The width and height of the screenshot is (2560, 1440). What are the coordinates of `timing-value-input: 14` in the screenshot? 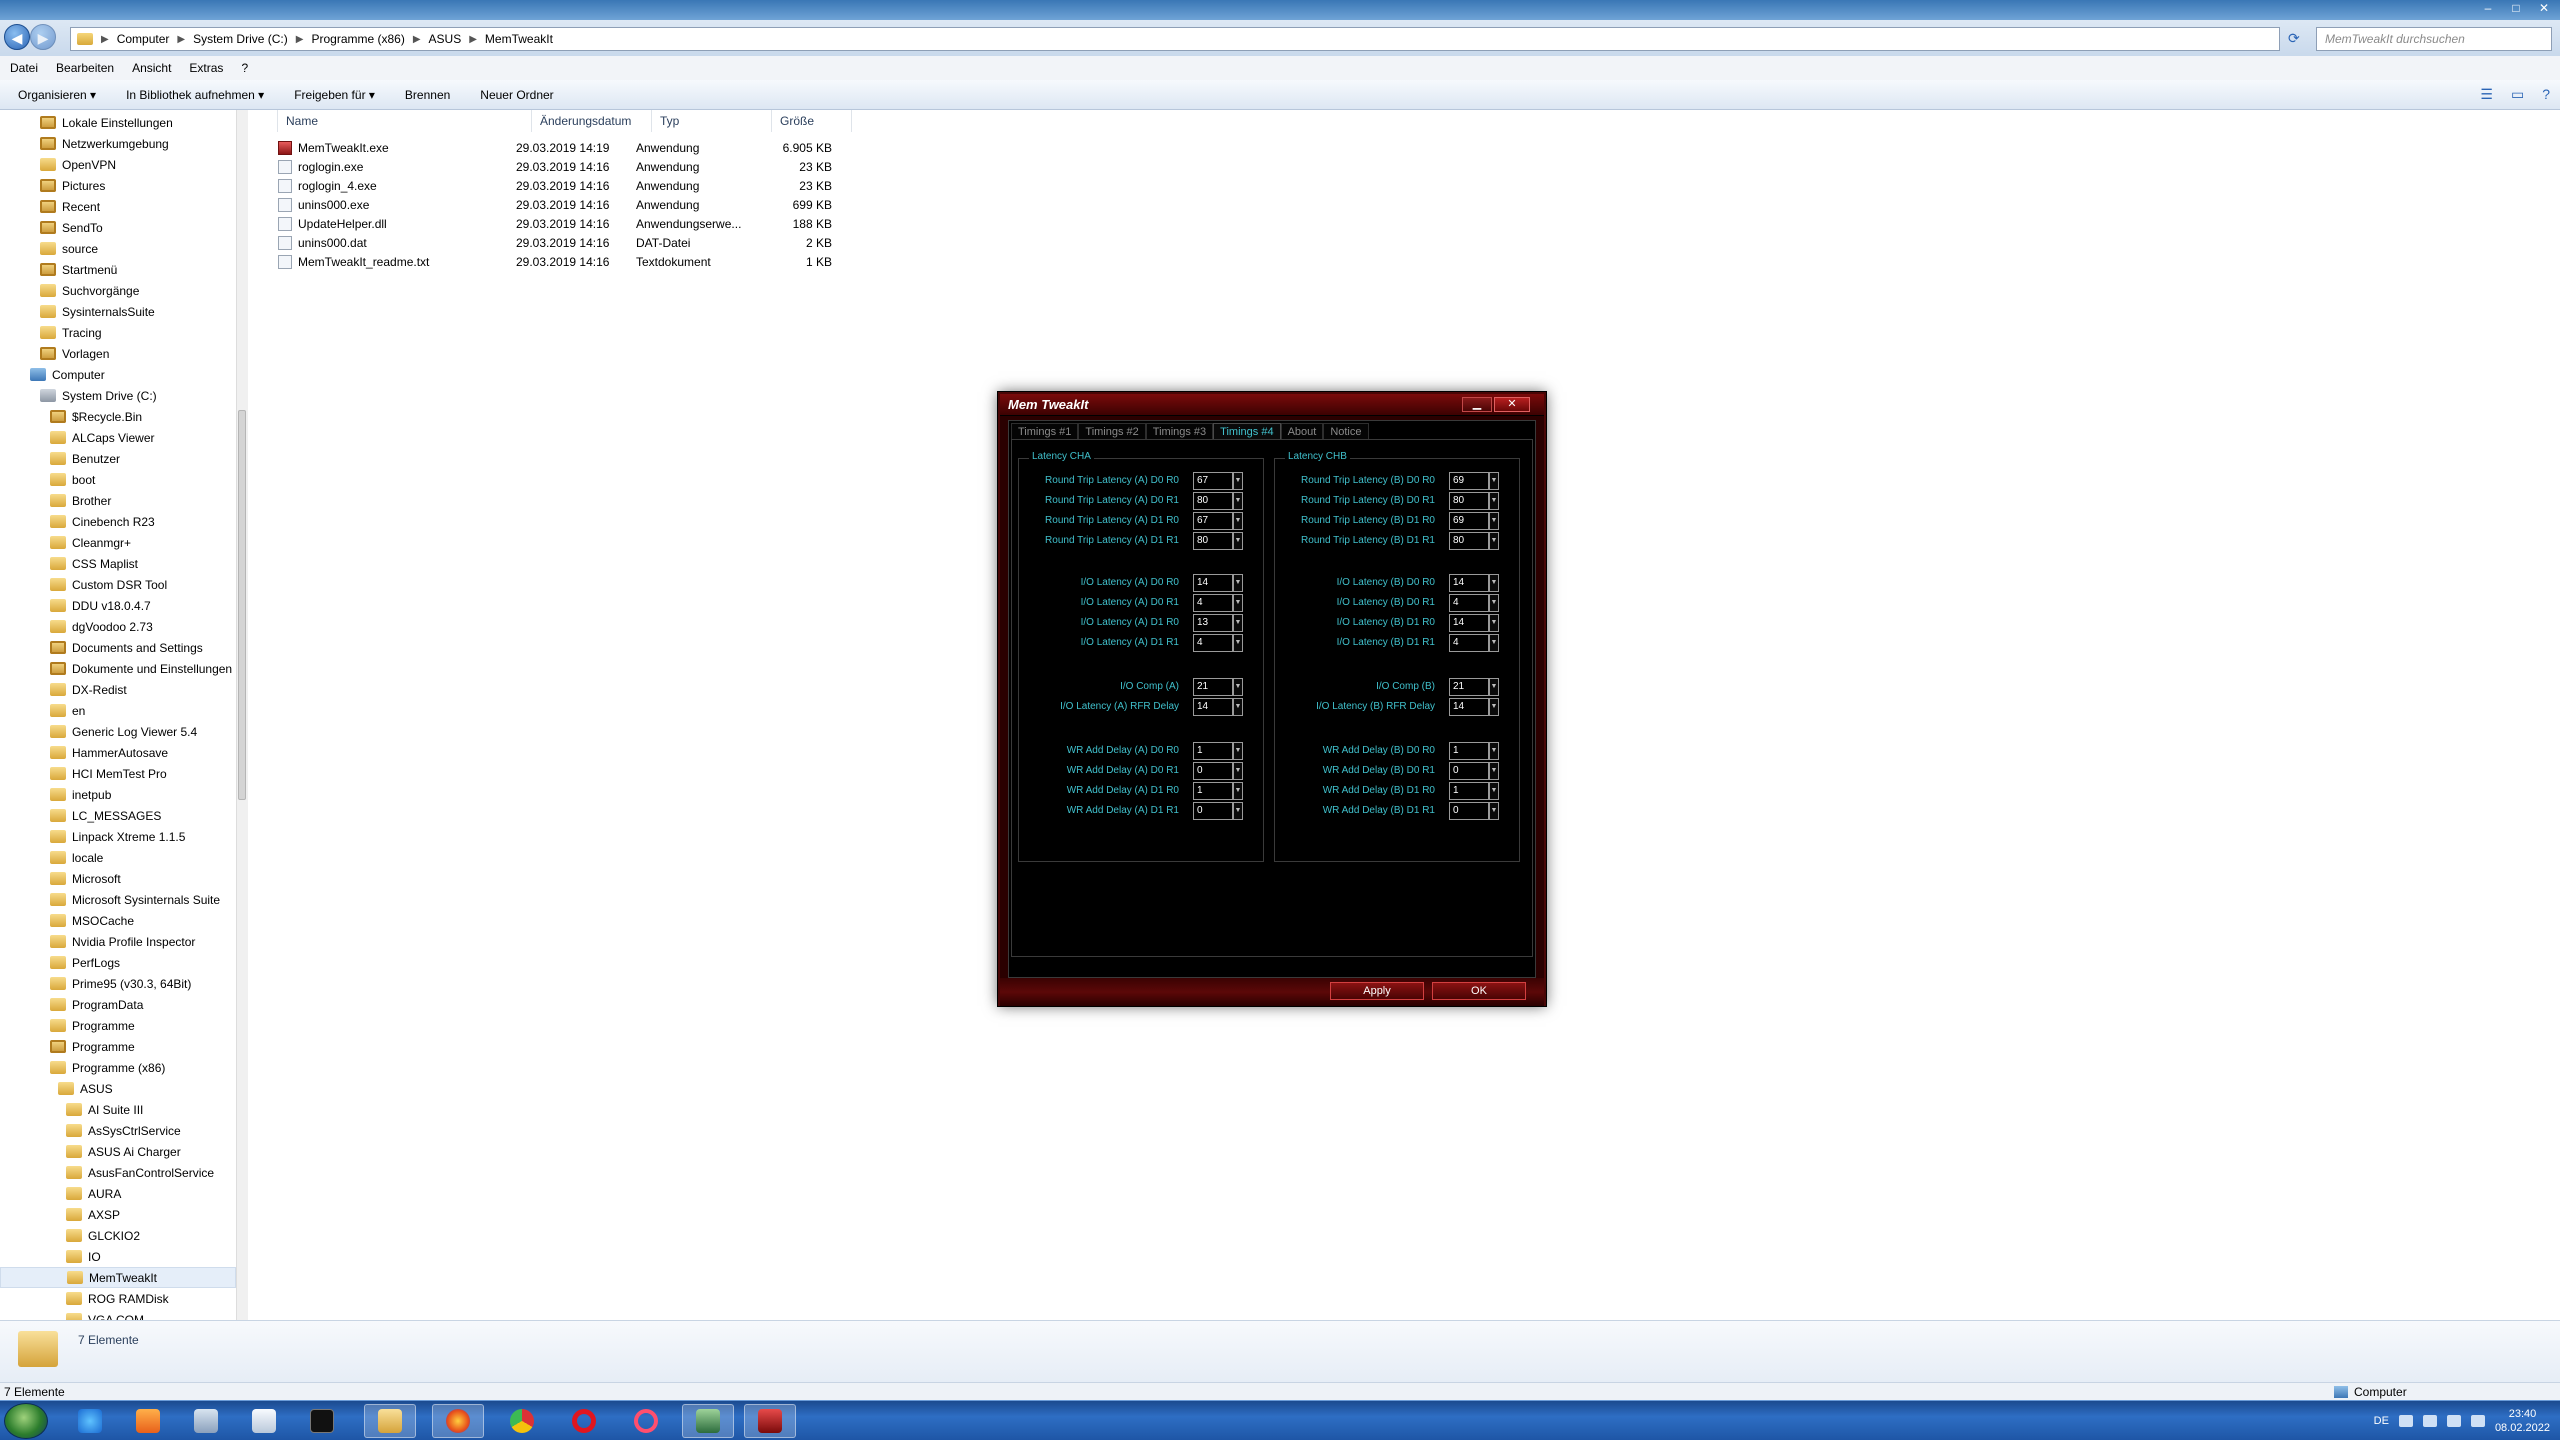 It's located at (1469, 623).